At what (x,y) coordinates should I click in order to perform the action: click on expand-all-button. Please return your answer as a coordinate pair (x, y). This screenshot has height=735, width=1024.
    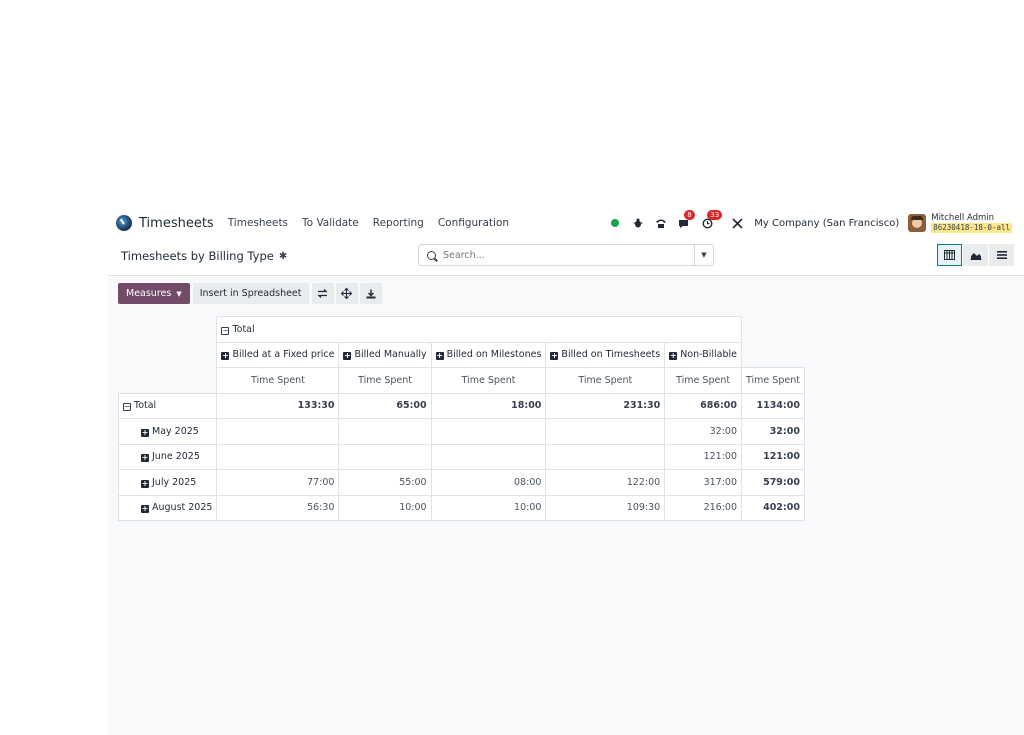
    Looking at the image, I should click on (346, 293).